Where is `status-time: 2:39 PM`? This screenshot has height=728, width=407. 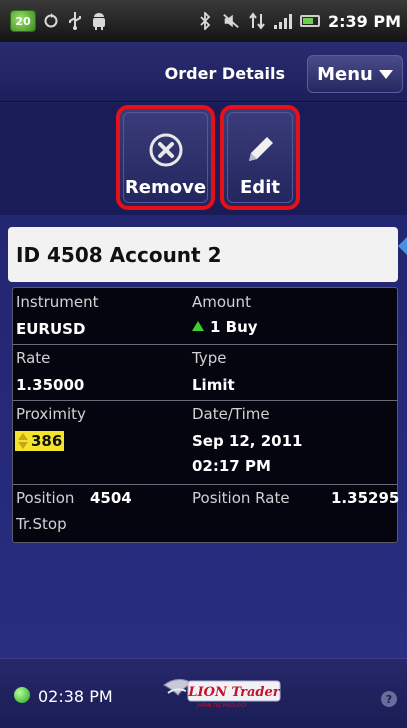 status-time: 2:39 PM is located at coordinates (364, 21).